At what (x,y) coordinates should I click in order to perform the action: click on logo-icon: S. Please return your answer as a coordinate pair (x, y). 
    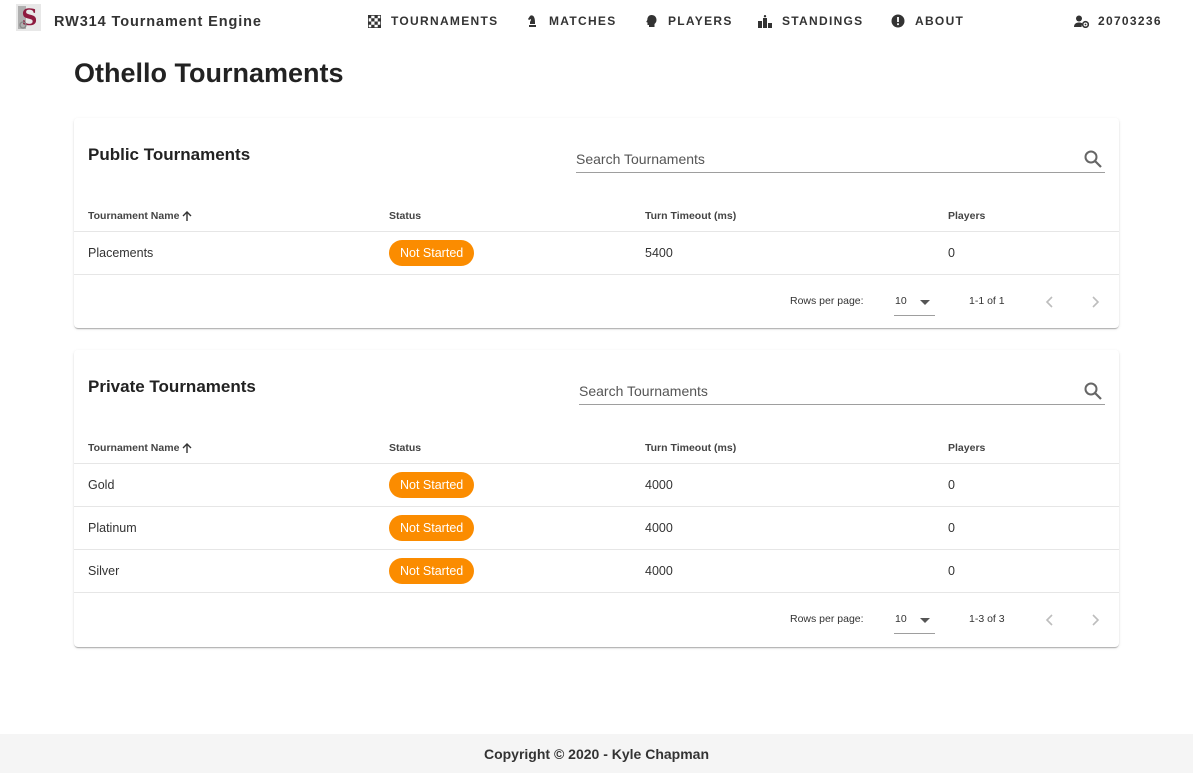
    Looking at the image, I should click on (28, 17).